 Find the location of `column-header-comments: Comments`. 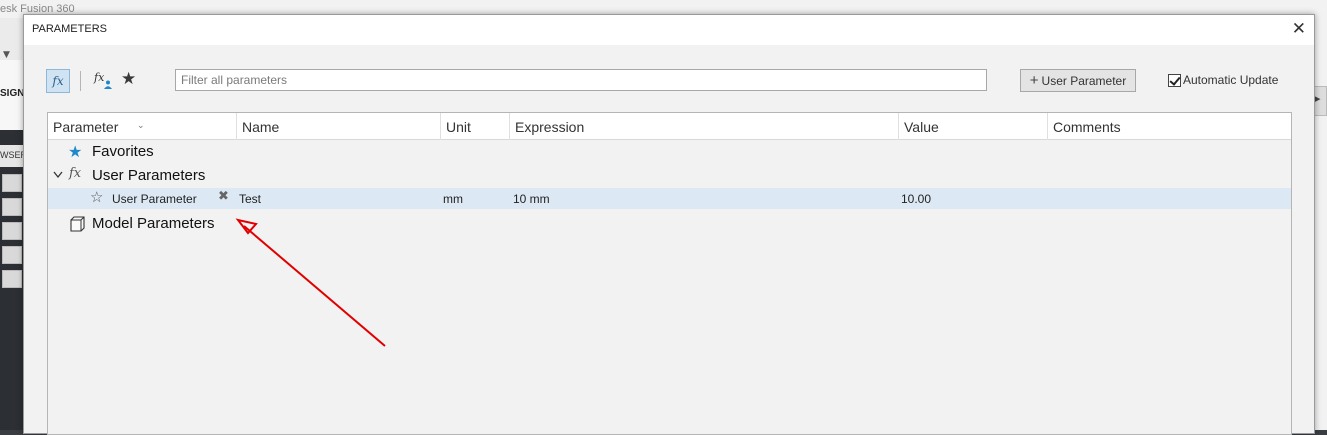

column-header-comments: Comments is located at coordinates (1169, 126).